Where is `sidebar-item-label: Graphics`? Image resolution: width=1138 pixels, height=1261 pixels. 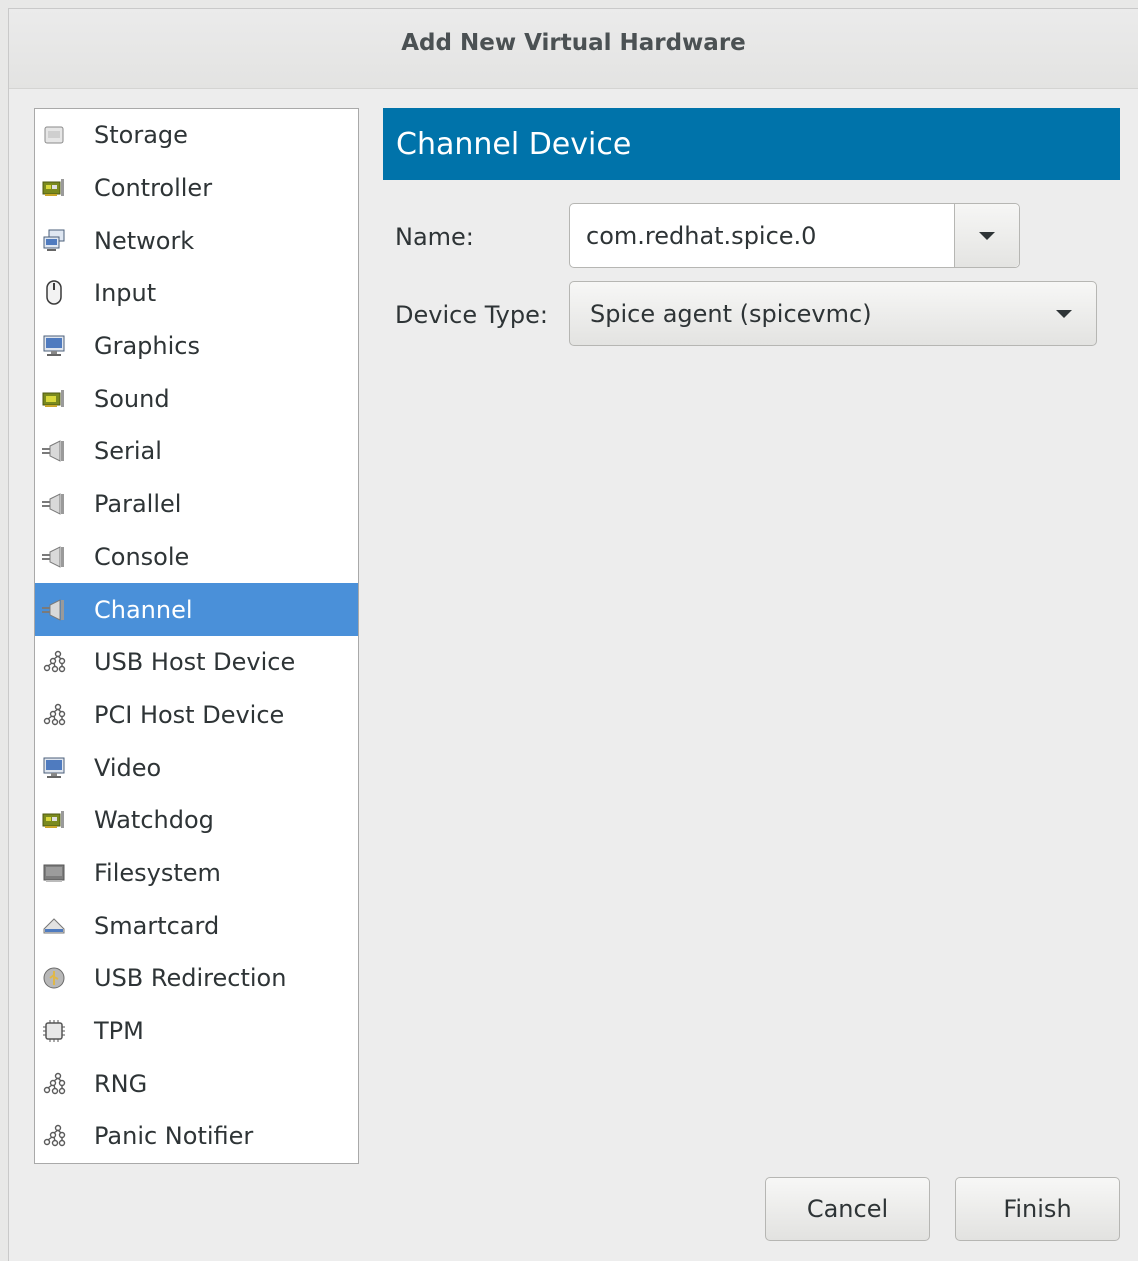
sidebar-item-label: Graphics is located at coordinates (147, 346).